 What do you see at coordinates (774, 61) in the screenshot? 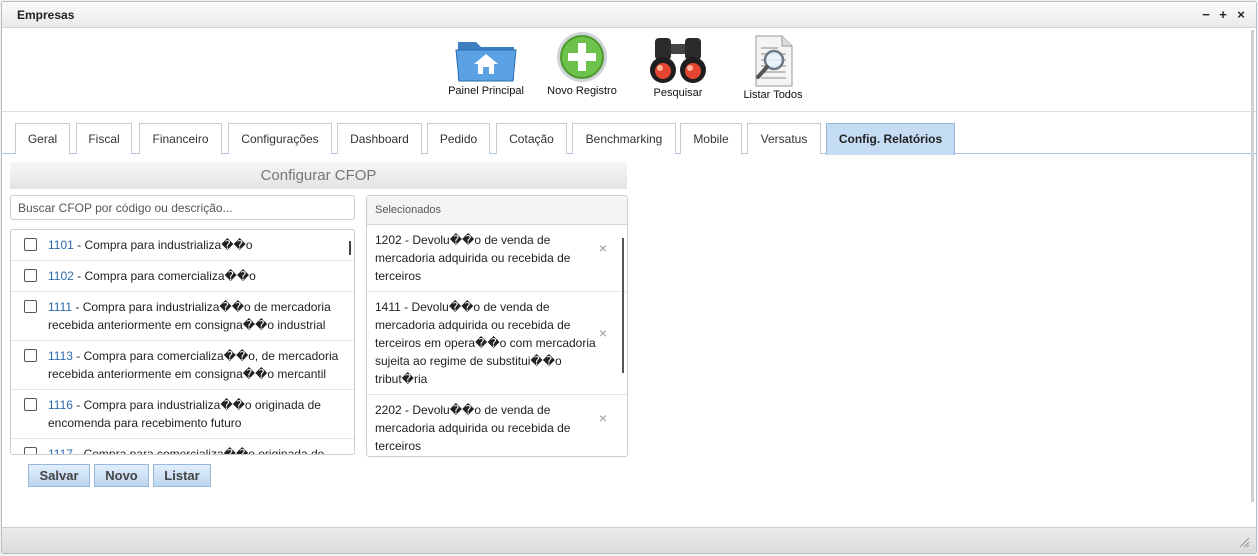
I see `document-magnifier-icon` at bounding box center [774, 61].